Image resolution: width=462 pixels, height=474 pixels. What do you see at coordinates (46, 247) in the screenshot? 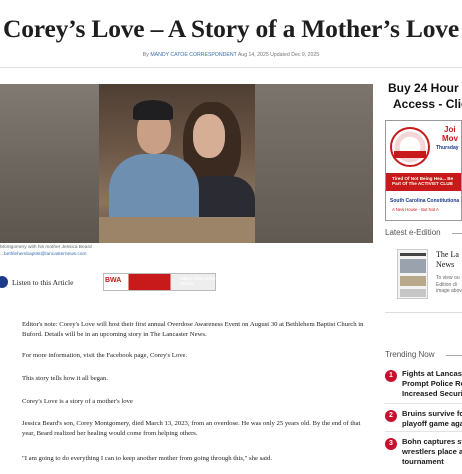
I see `photo-caption: Montgomery with his mother Jessica Beard` at bounding box center [46, 247].